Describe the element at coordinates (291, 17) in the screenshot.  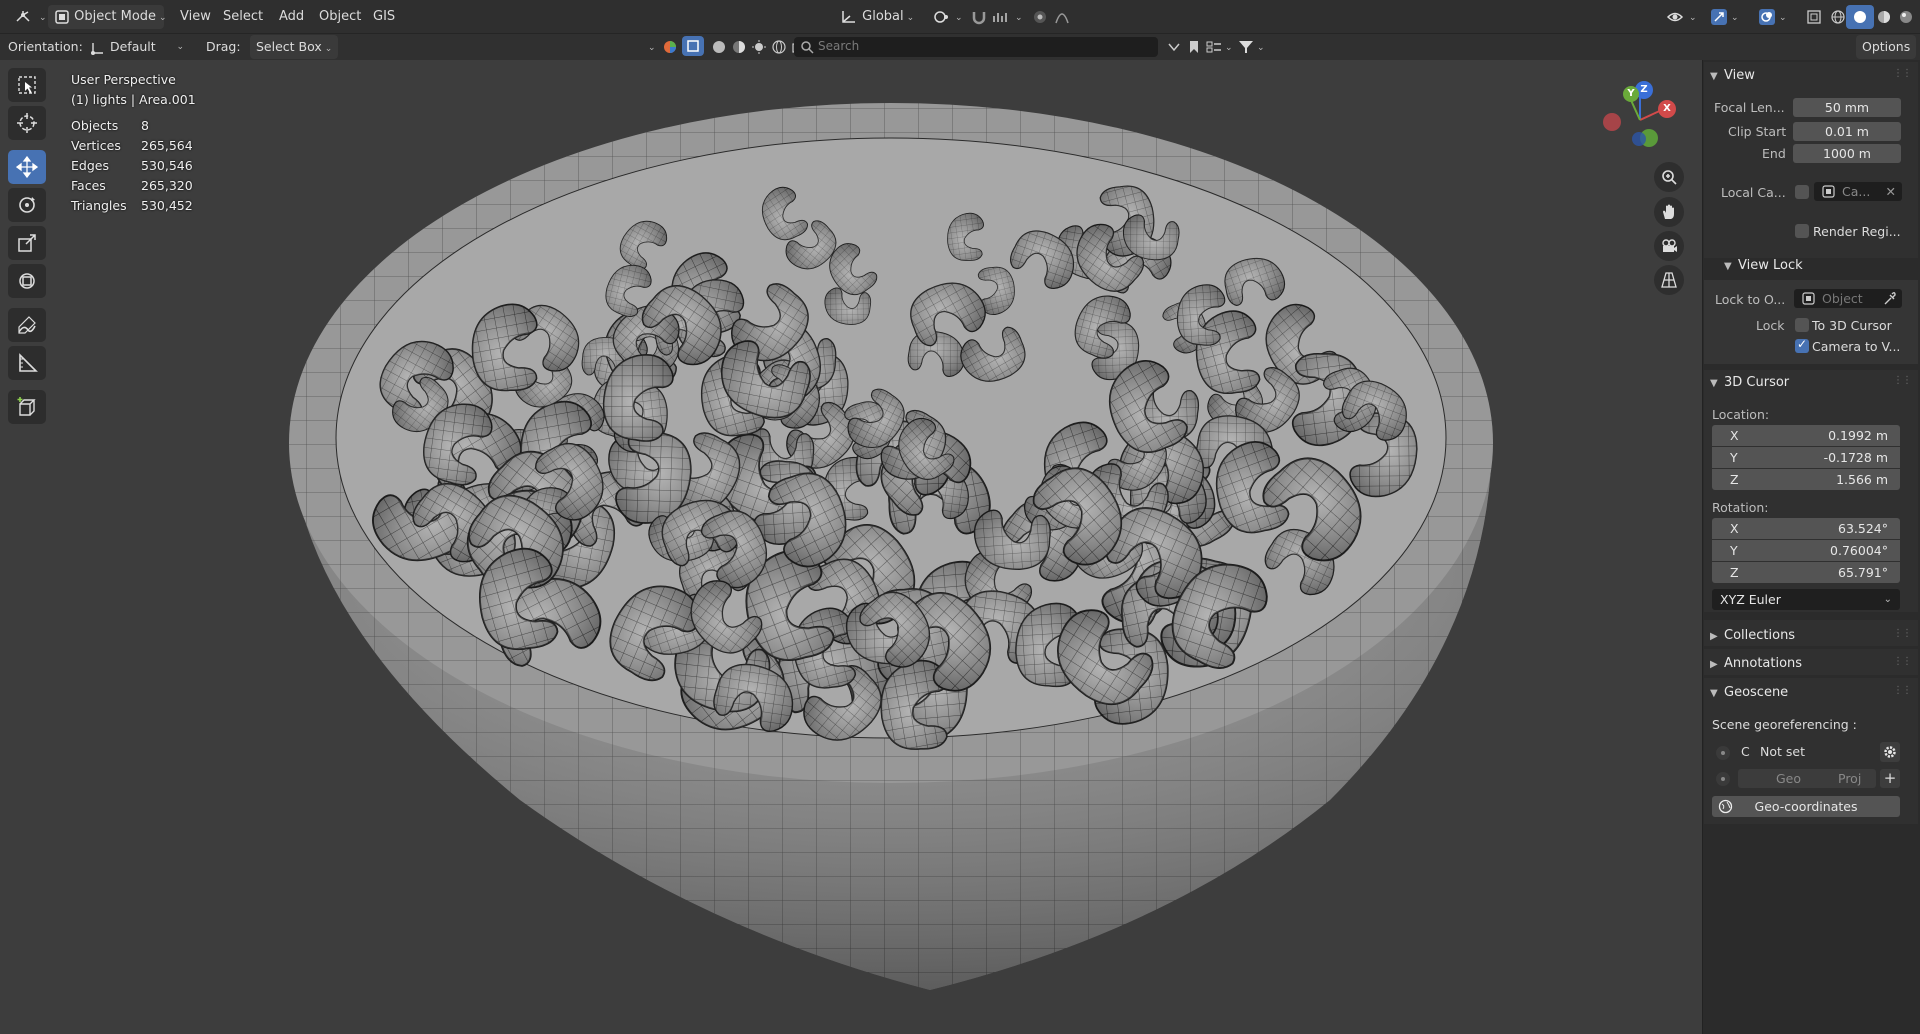
I see `menu-add: Add` at that location.